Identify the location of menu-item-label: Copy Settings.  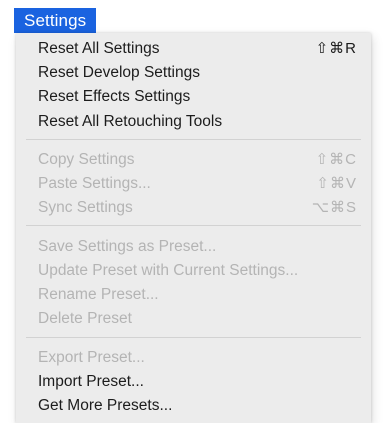
(86, 159).